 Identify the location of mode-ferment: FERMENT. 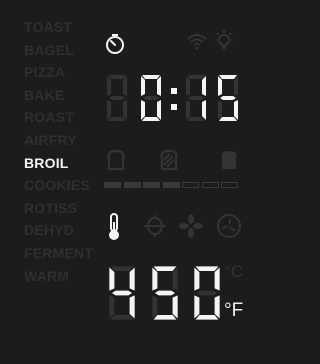
(58, 253).